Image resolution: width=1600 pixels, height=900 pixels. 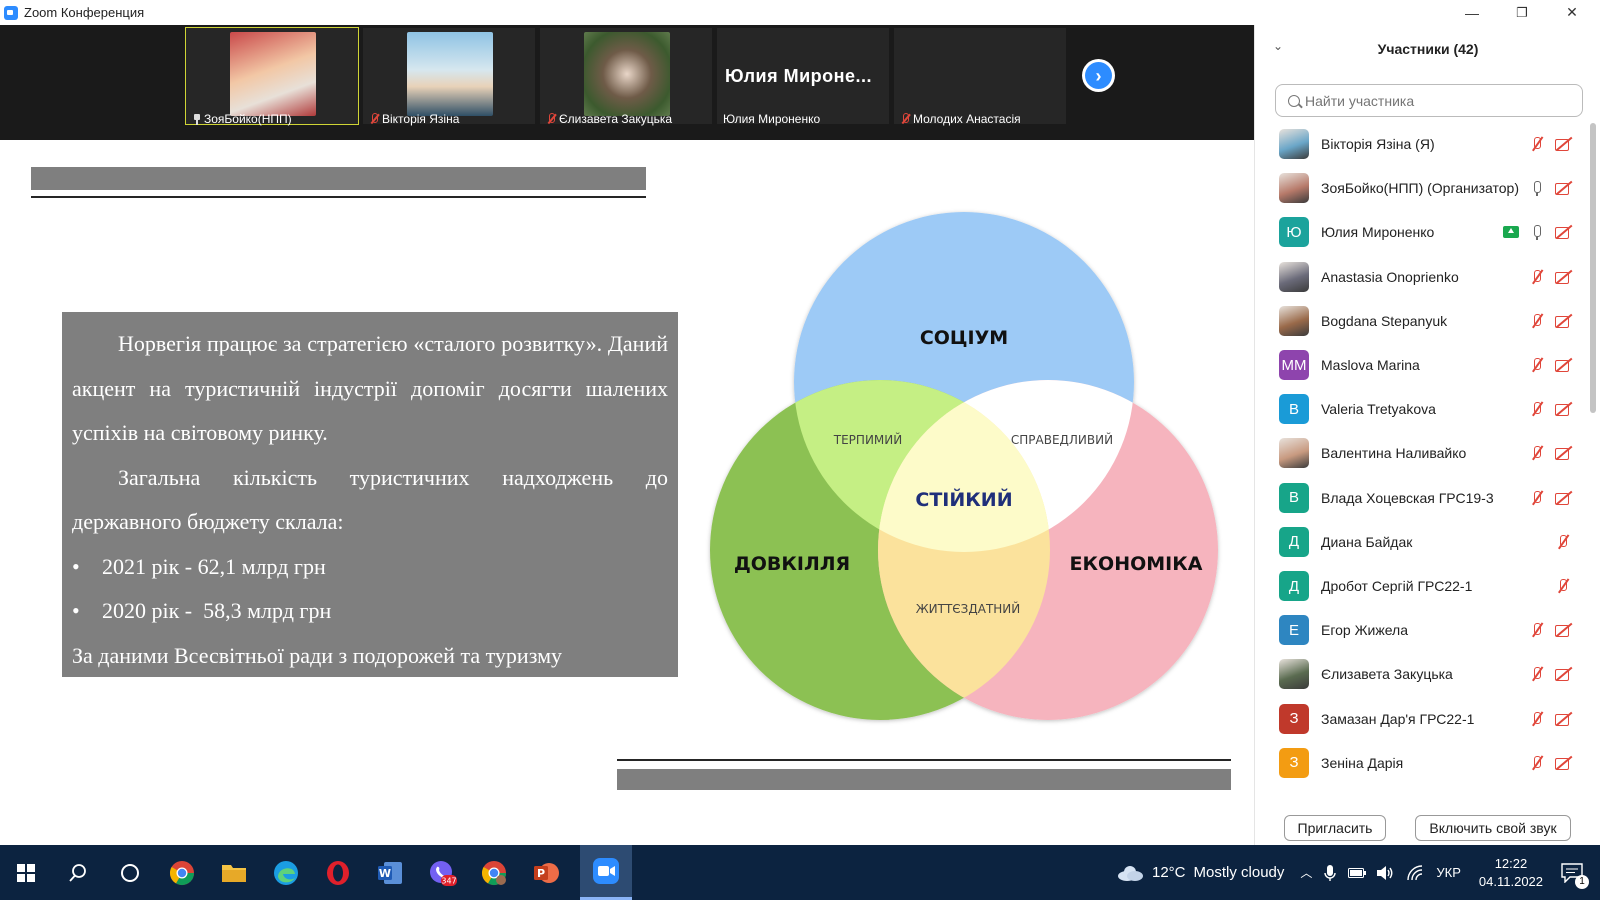 I want to click on venn-label-society: СОЦІУМ, so click(x=964, y=338).